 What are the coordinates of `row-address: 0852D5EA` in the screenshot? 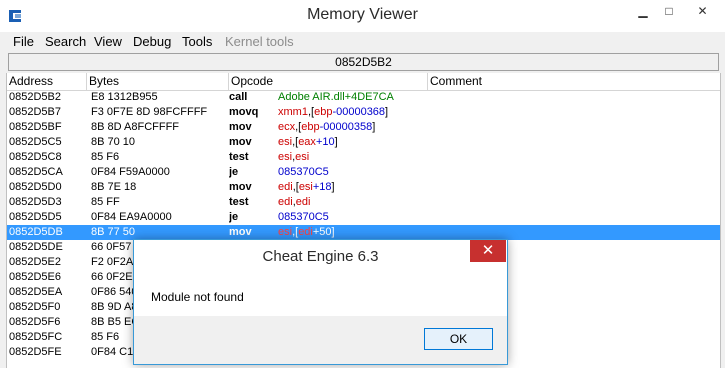 It's located at (36, 292).